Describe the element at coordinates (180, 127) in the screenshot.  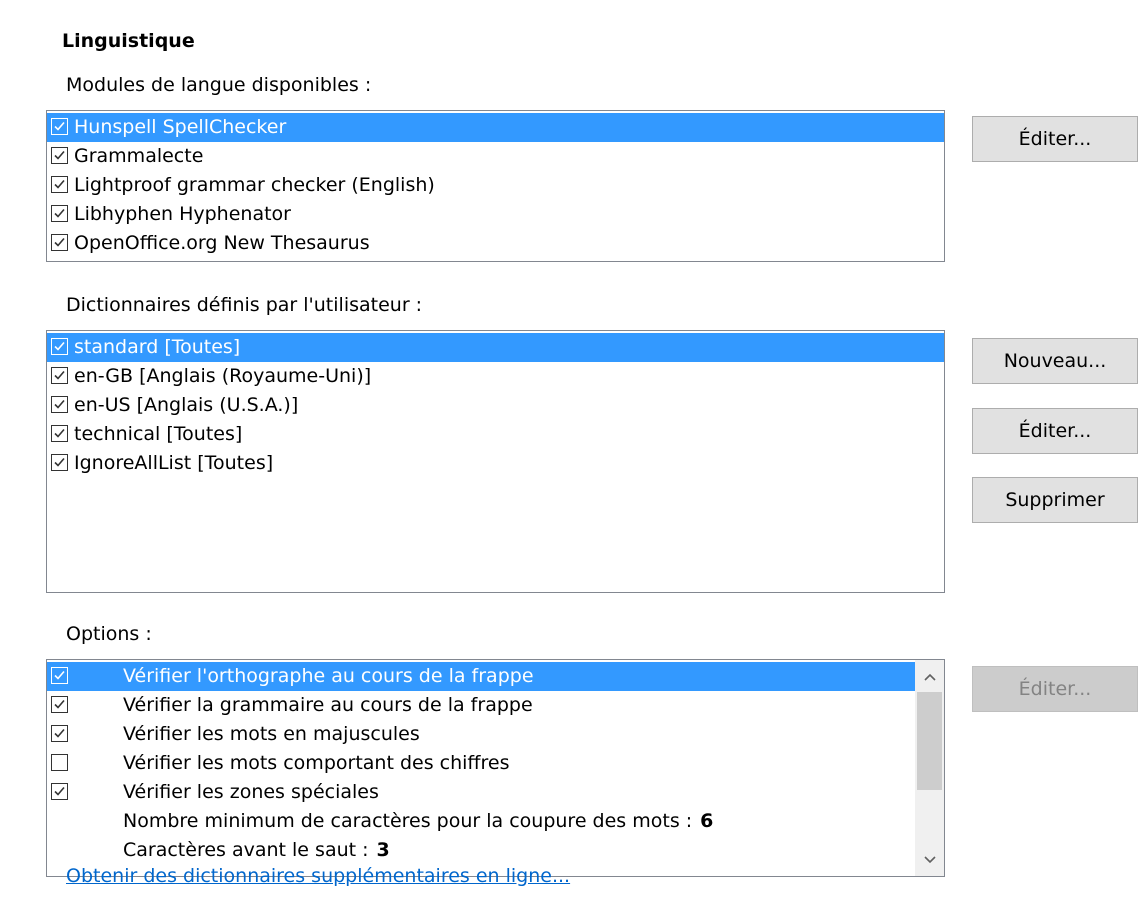
I see `item-label: Hunspell SpellChecker` at that location.